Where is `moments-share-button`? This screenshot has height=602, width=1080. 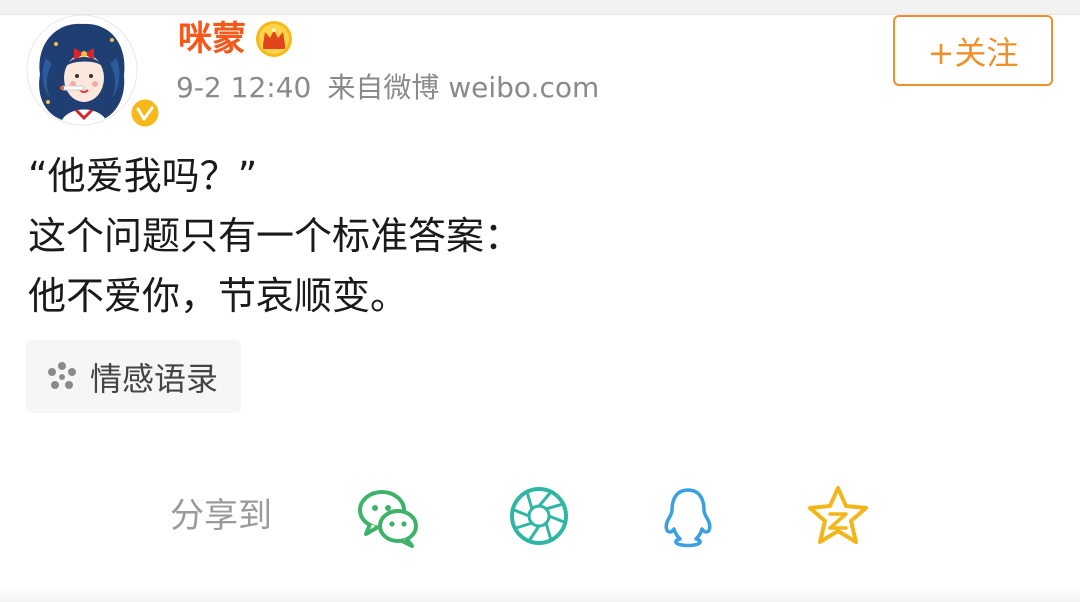 moments-share-button is located at coordinates (539, 516).